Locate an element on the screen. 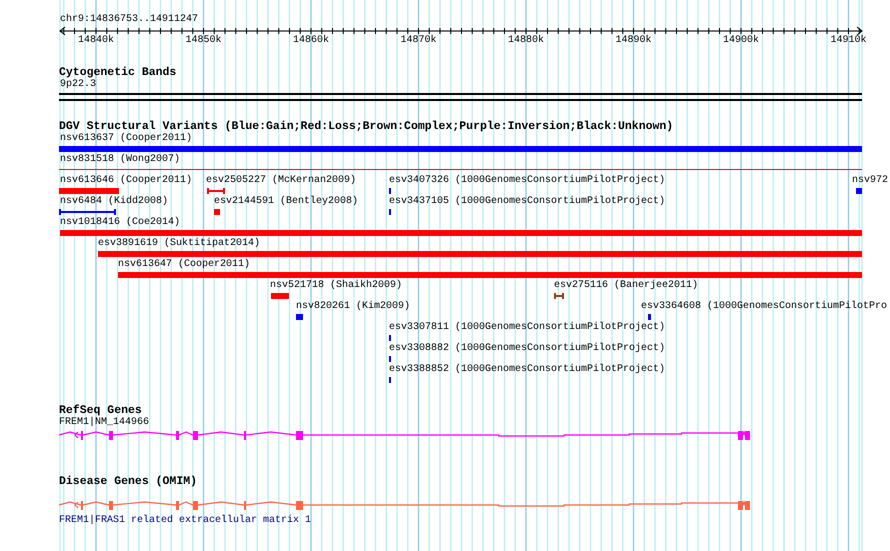 The height and width of the screenshot is (551, 890). variant-label: esv3407326 (1000GenomesConsortiumPilotProject) is located at coordinates (527, 181).